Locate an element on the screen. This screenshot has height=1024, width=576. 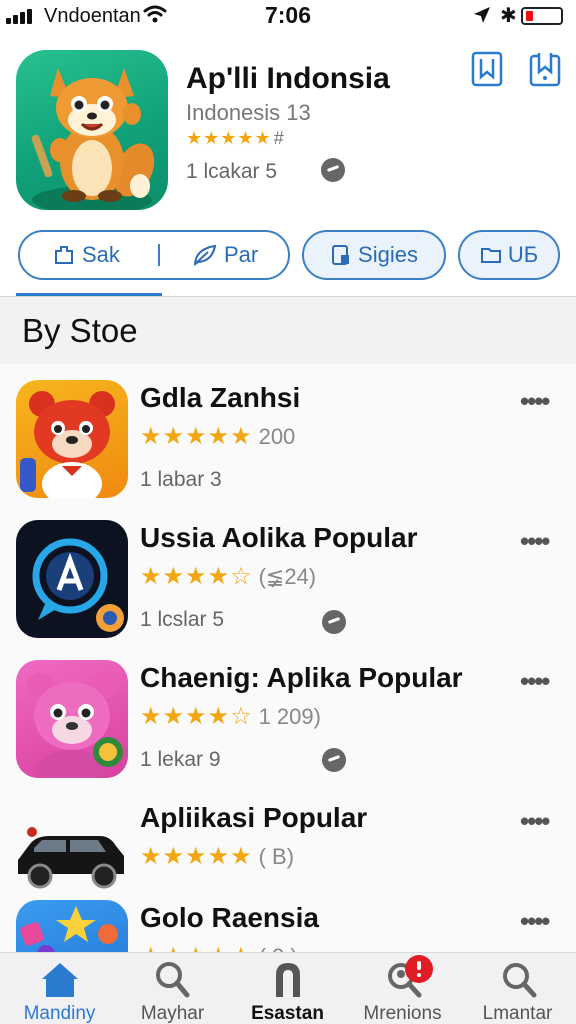
app-name: Golo Raensia is located at coordinates (229, 917).